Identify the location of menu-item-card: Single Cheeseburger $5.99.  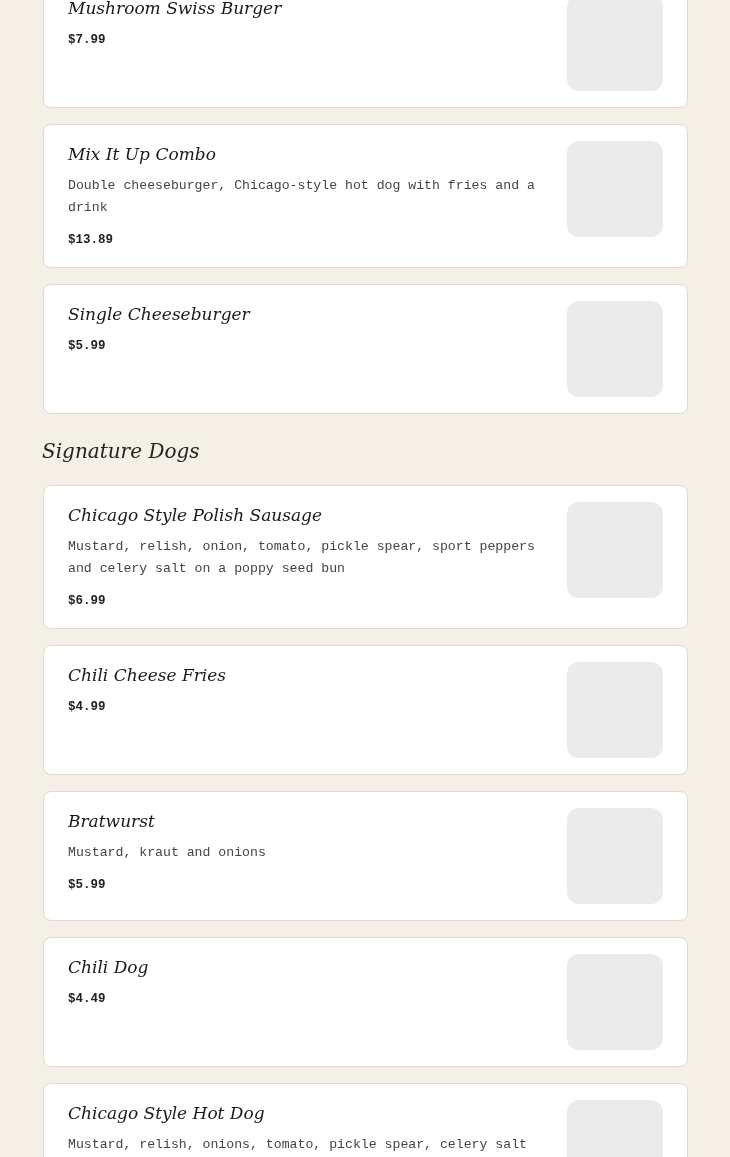
(365, 349).